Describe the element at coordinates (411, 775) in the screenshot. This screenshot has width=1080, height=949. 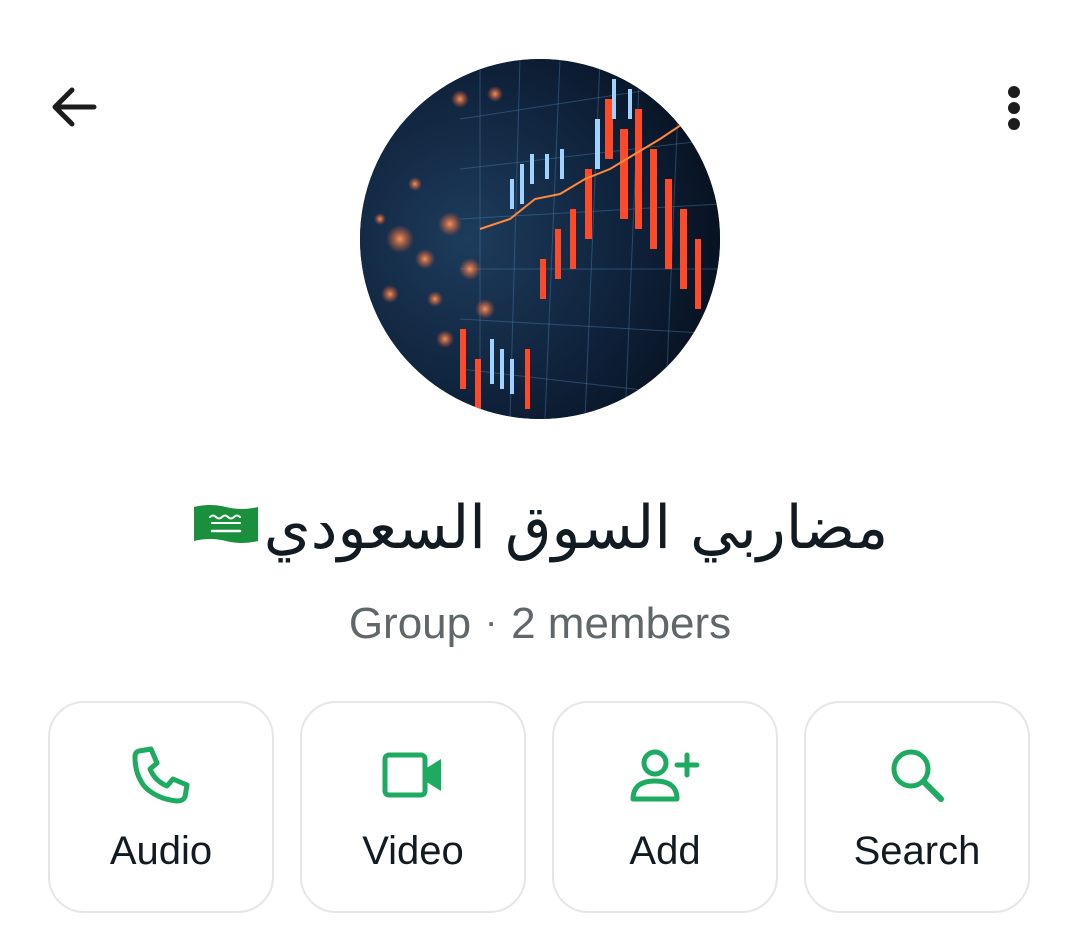
I see `video-camera-icon` at that location.